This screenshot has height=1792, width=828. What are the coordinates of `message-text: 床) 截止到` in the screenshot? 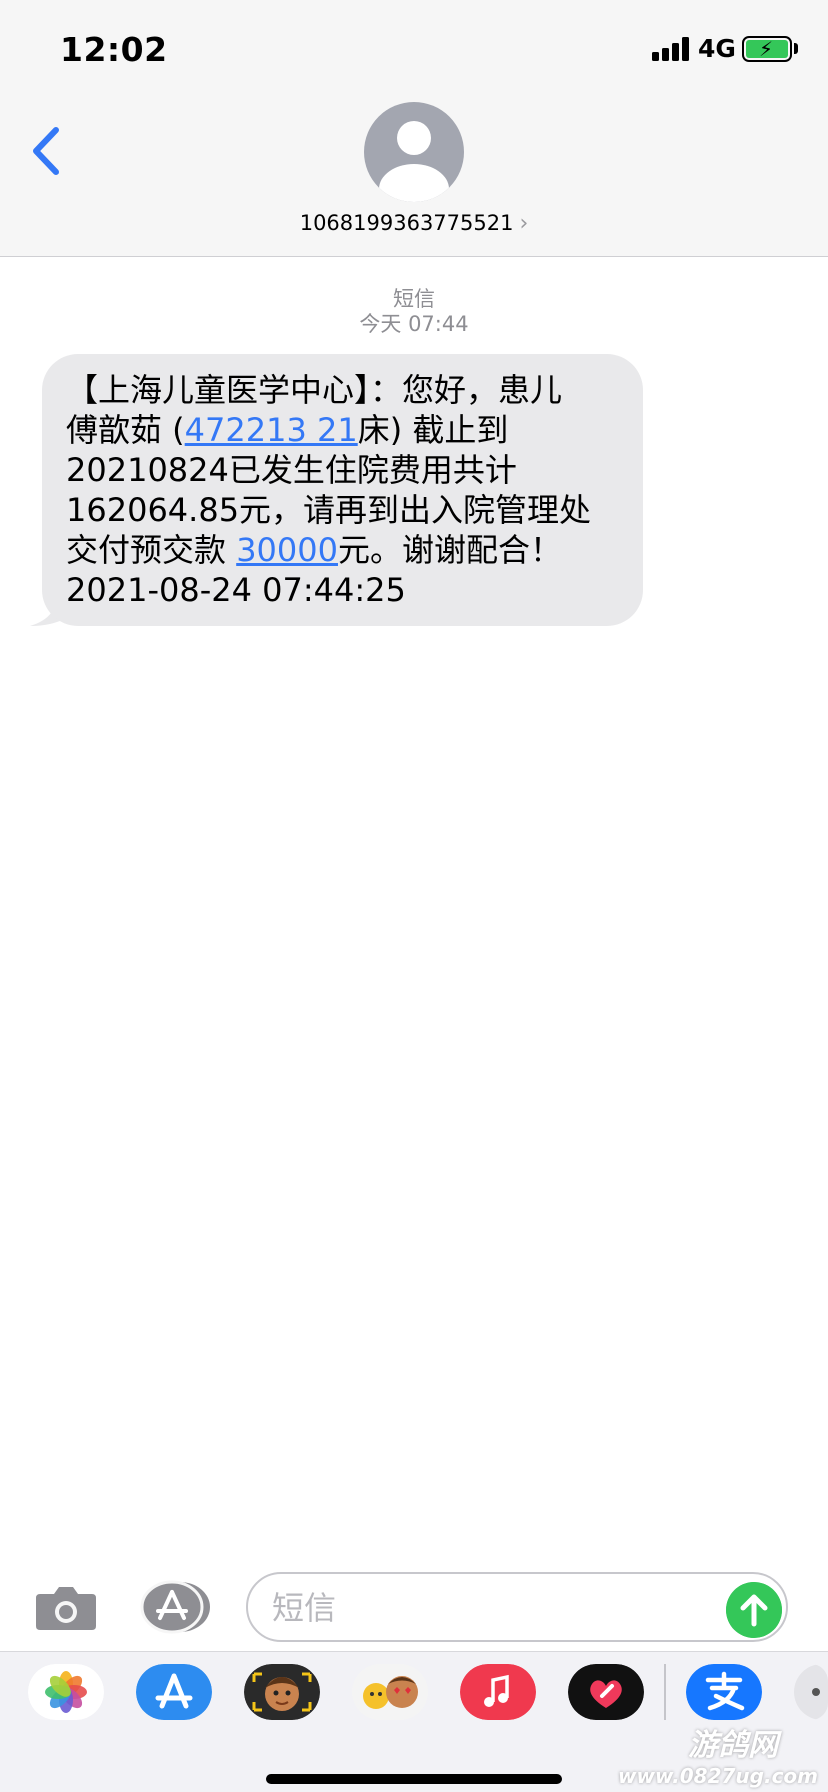 It's located at (433, 430).